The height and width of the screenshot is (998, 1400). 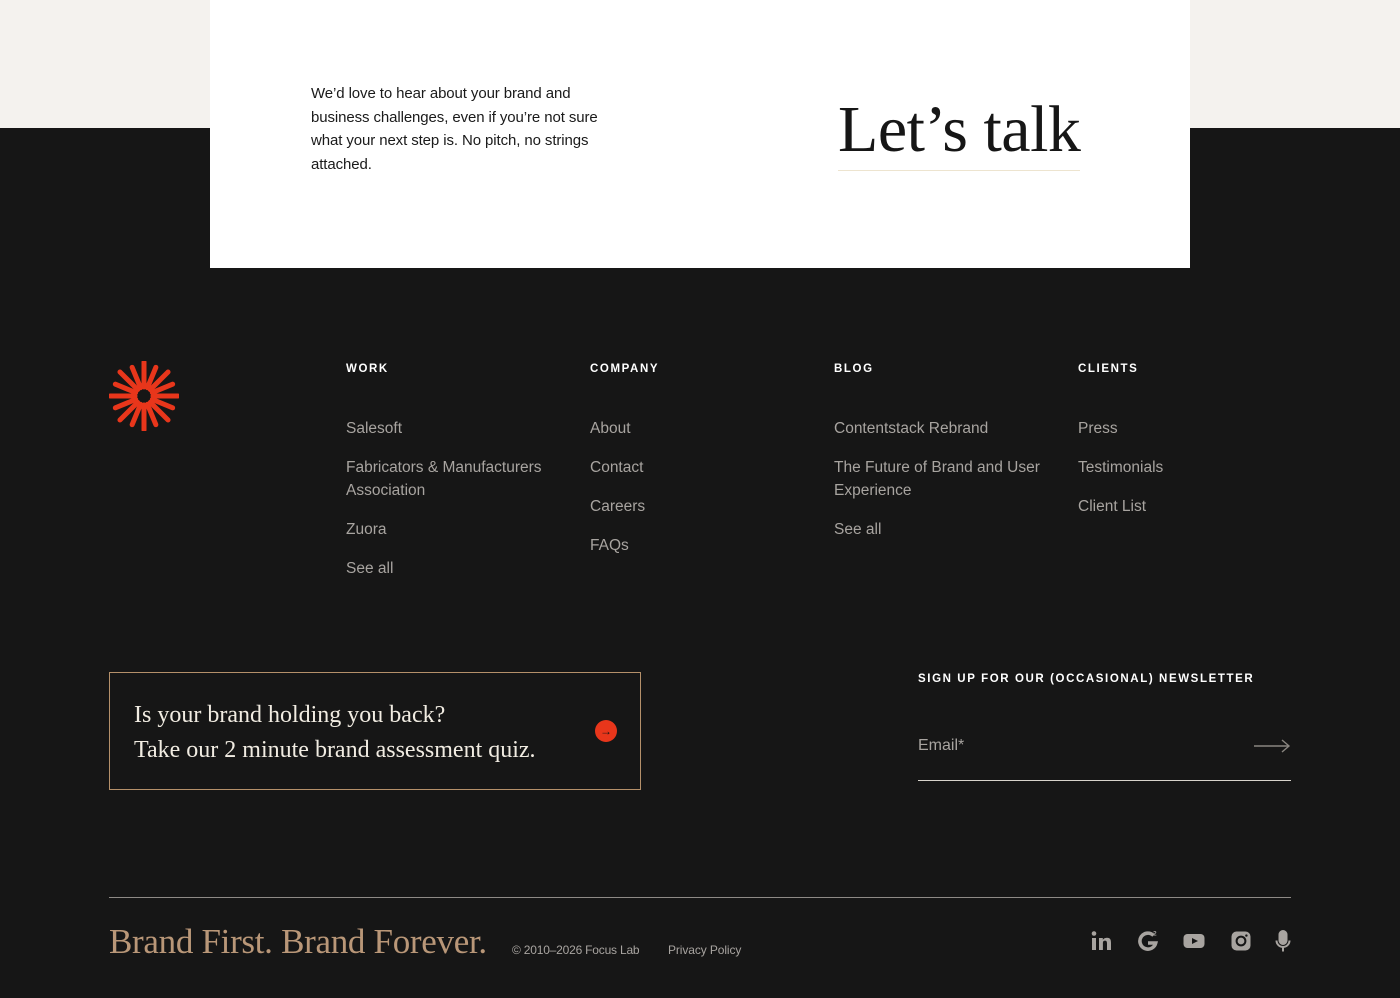 What do you see at coordinates (941, 428) in the screenshot?
I see `nav-link-contentstack: Contentstack Rebrand` at bounding box center [941, 428].